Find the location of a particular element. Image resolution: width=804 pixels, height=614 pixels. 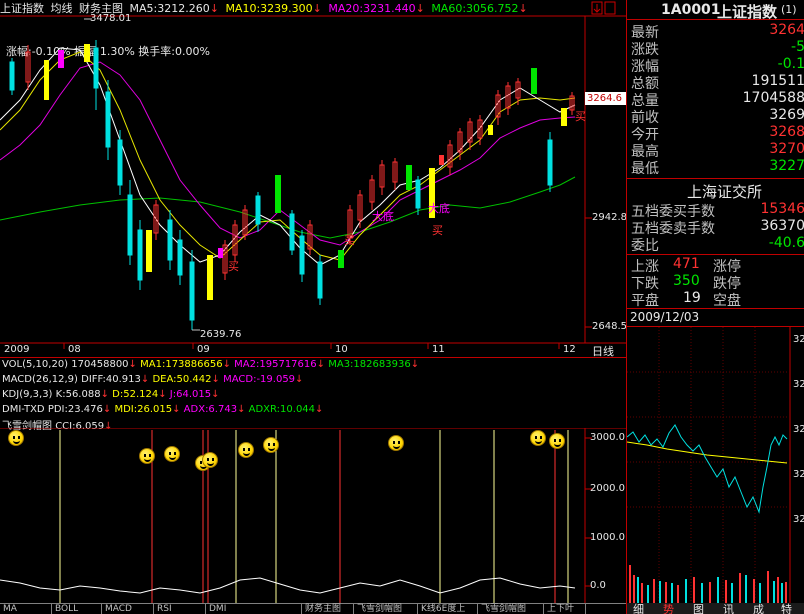

stock-suffix: (1) is located at coordinates (789, 9).